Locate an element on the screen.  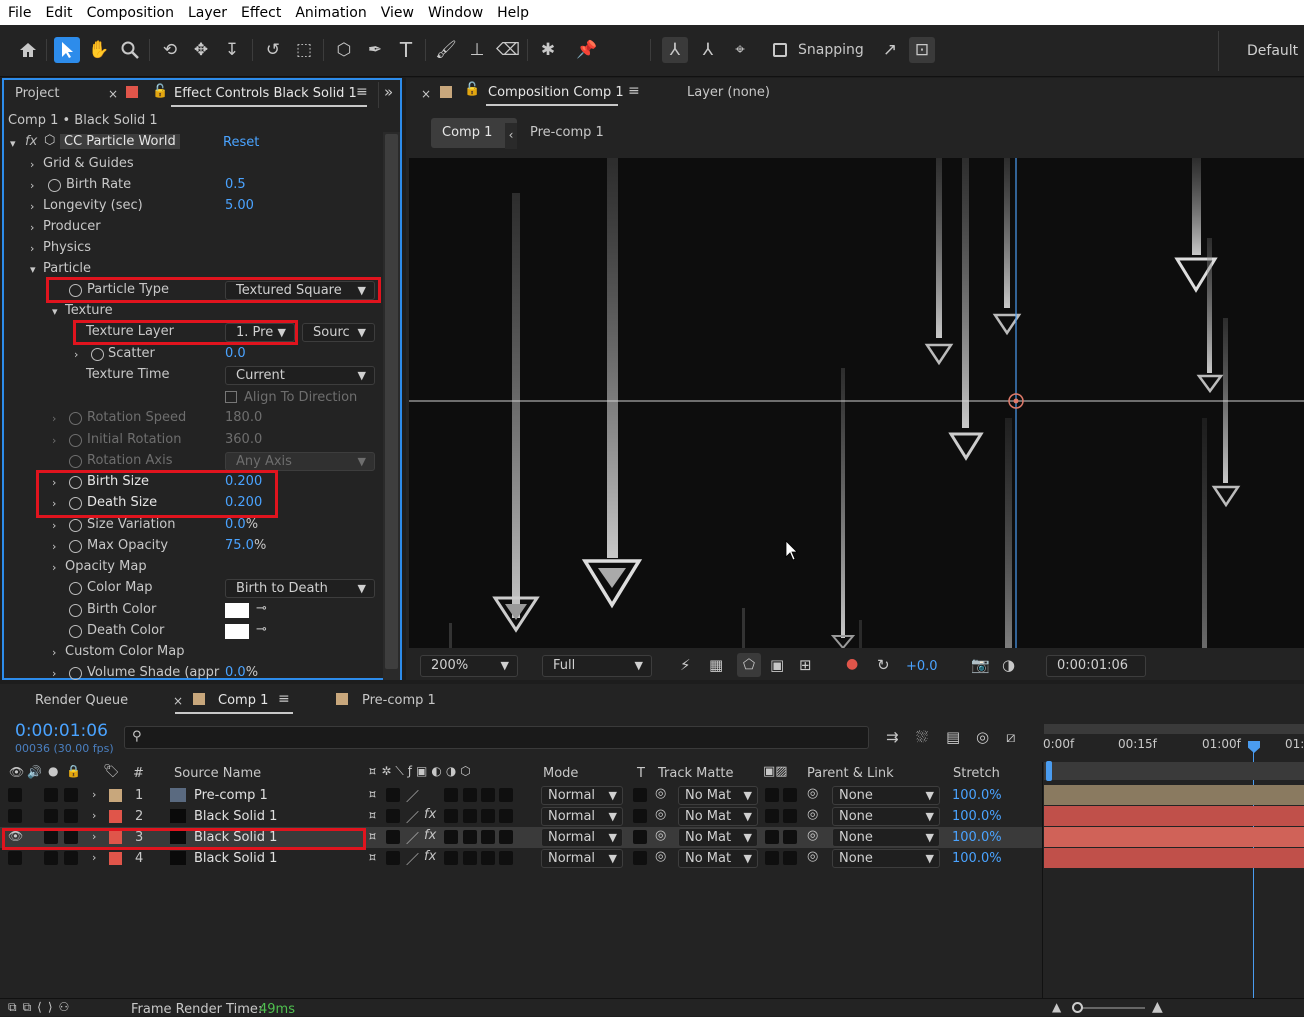
snap-edges-icon: ↗ is located at coordinates (890, 50).